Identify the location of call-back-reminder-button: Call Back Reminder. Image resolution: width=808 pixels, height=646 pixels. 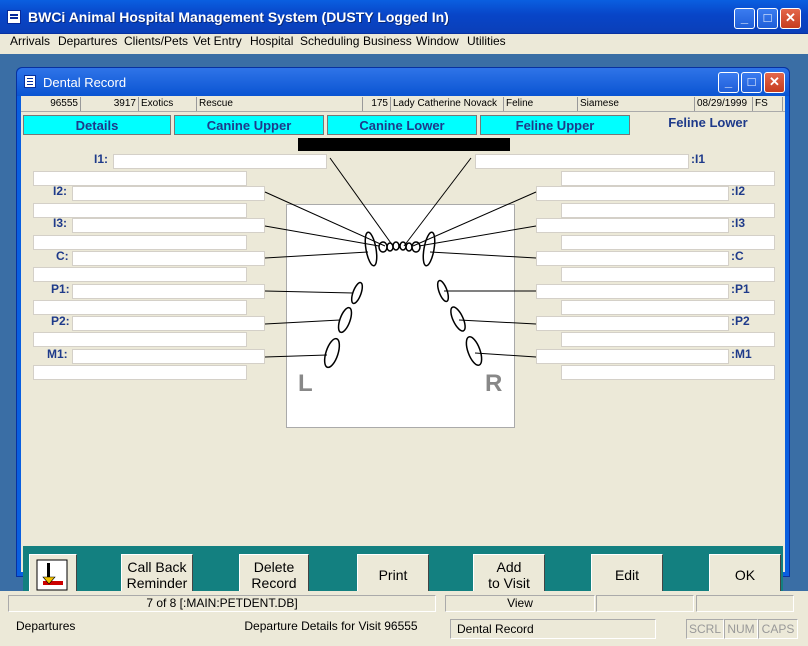
(157, 575).